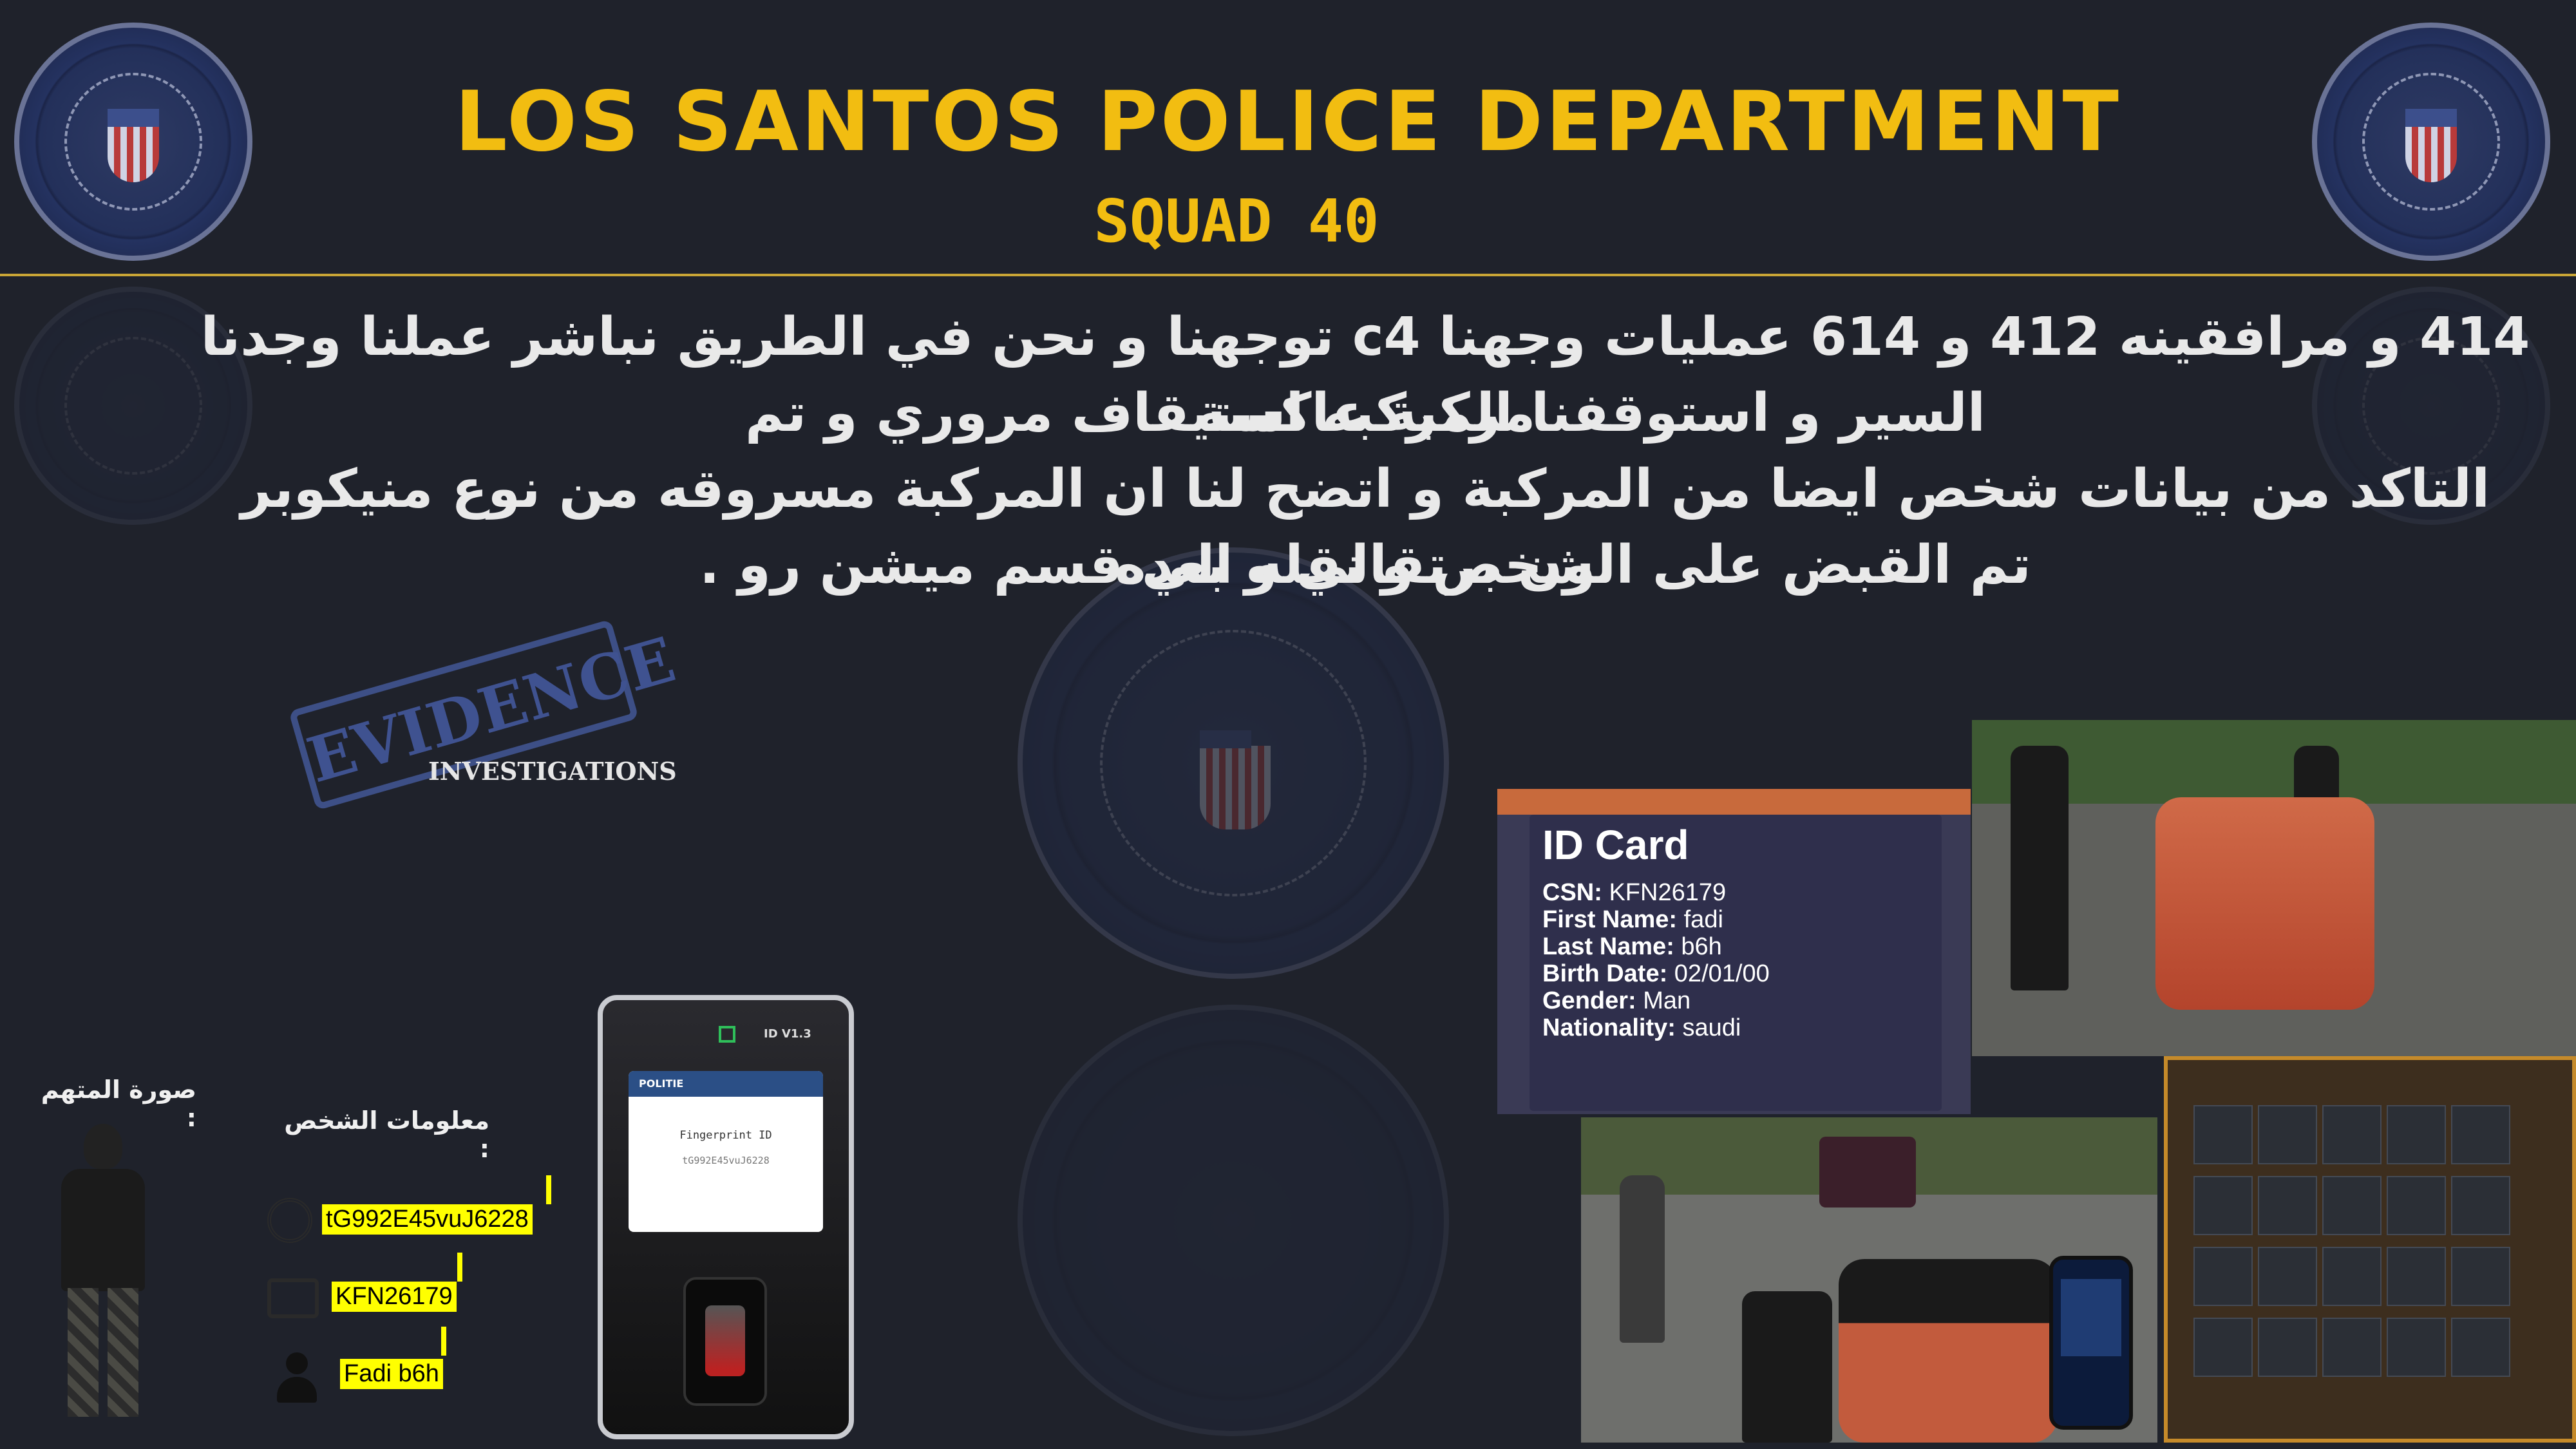  I want to click on id-card-row: First Name: fadi, so click(1632, 920).